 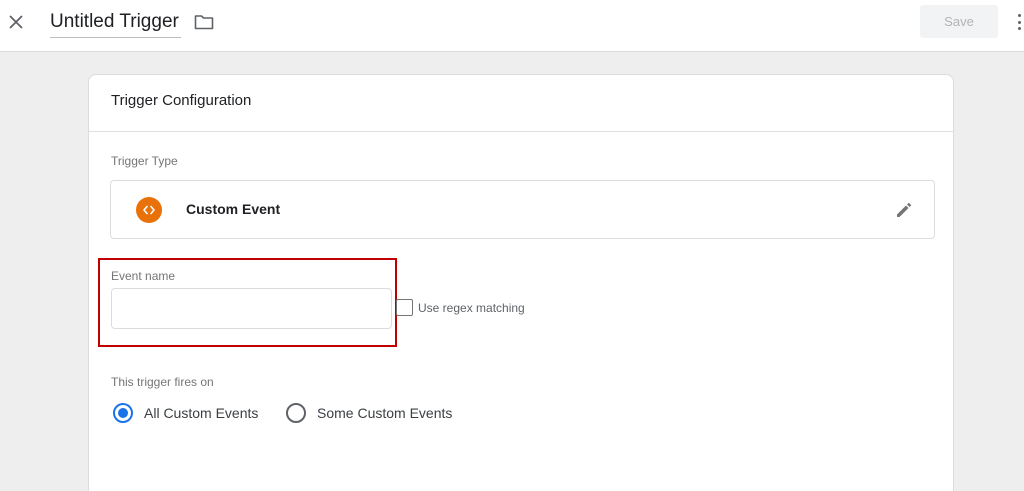 I want to click on radio-label-some-custom-events: Some Custom Events, so click(x=385, y=413).